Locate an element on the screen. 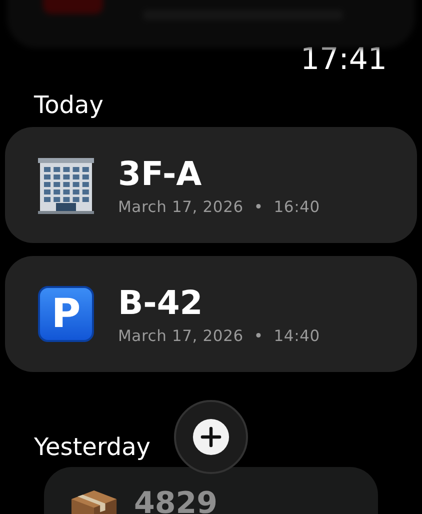 The image size is (422, 514). office-building-icon is located at coordinates (66, 185).